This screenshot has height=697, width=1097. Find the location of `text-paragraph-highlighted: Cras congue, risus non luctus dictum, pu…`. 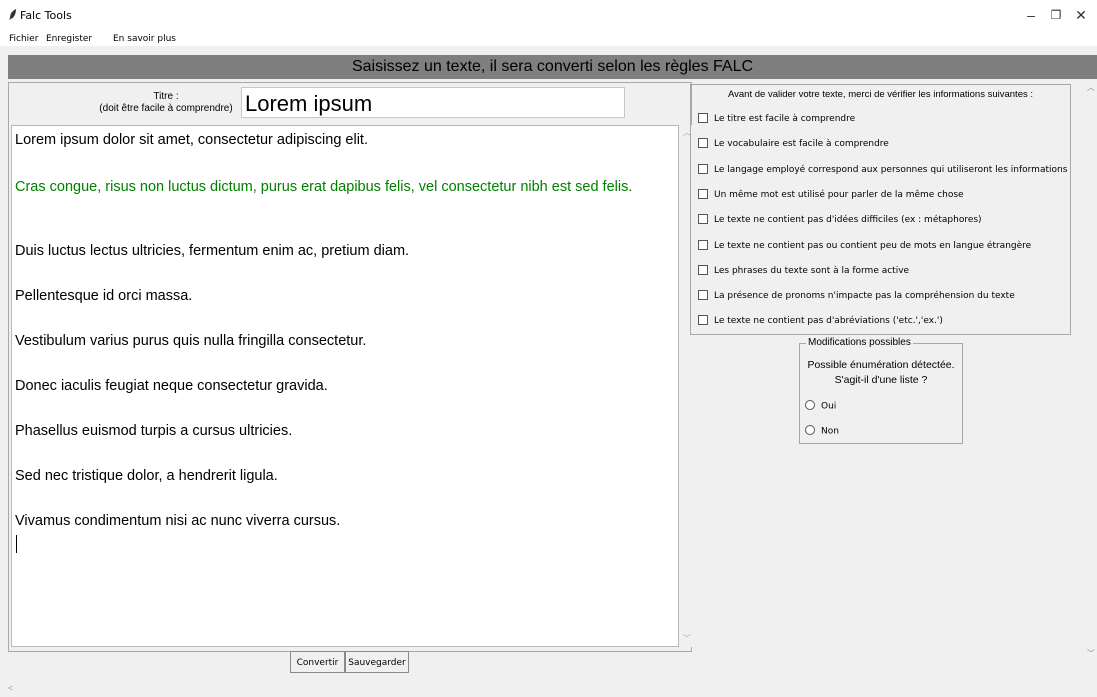

text-paragraph-highlighted: Cras congue, risus non luctus dictum, pu… is located at coordinates (324, 187).